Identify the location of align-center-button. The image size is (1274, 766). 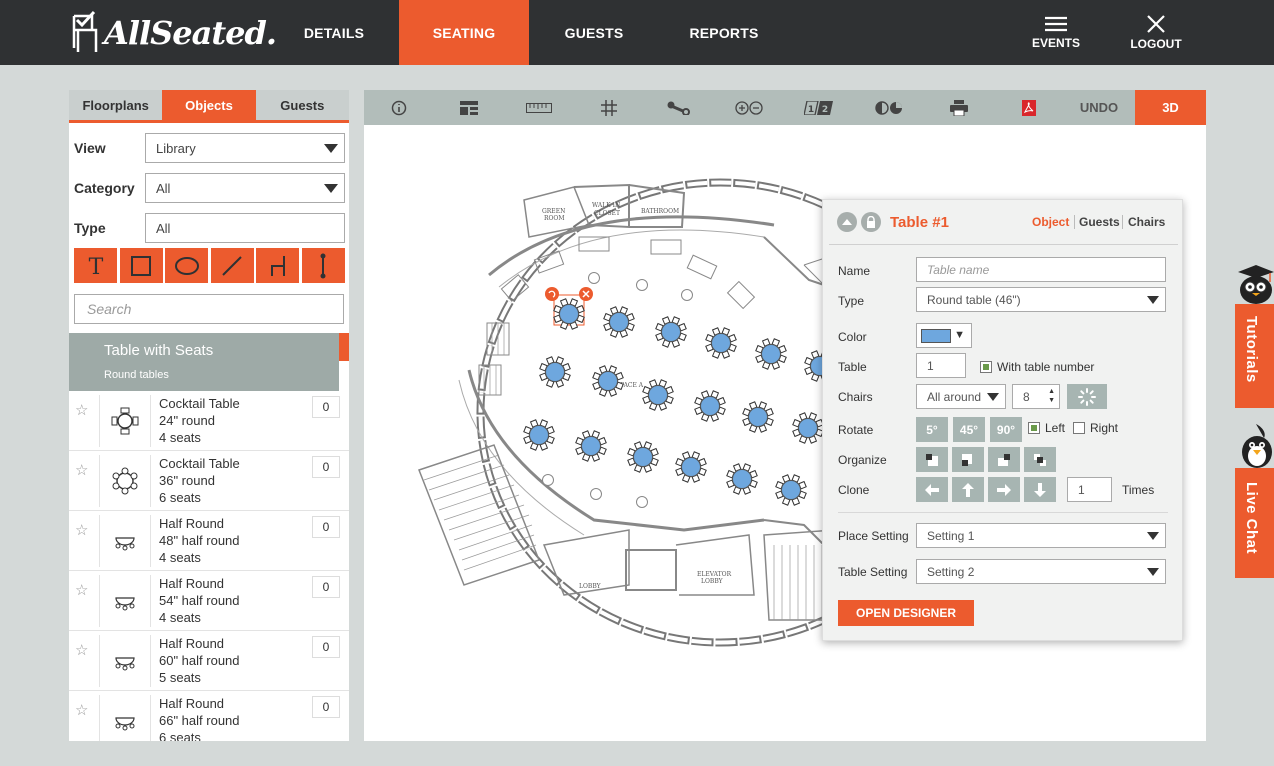
(1040, 459).